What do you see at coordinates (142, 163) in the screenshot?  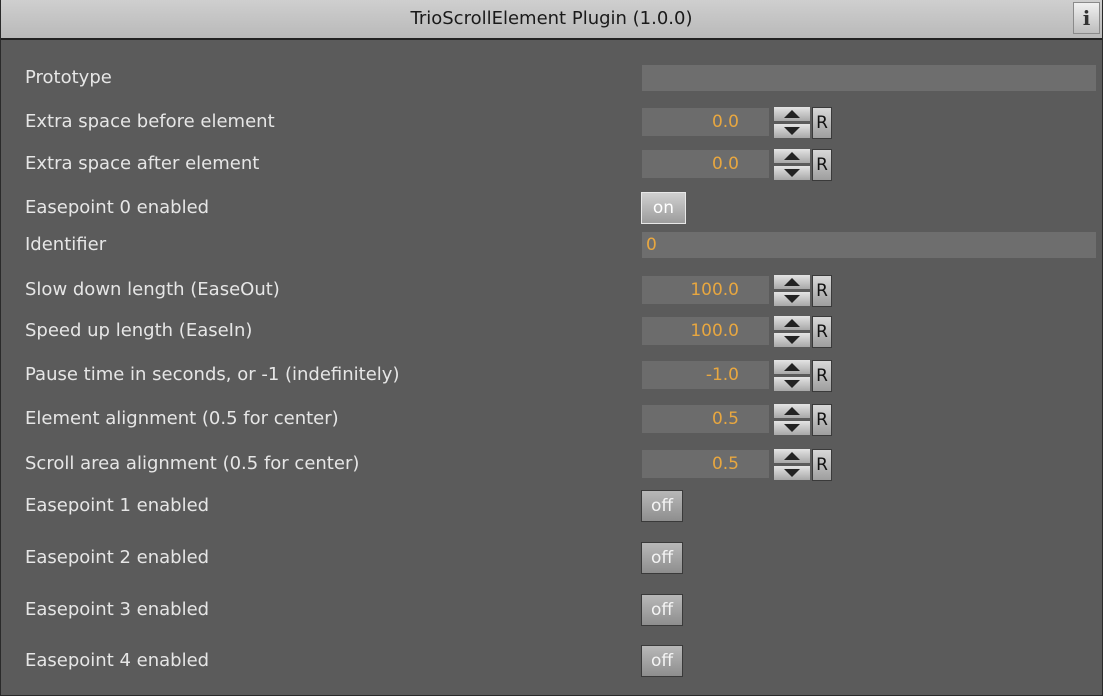 I see `space-after-label: Extra space after element` at bounding box center [142, 163].